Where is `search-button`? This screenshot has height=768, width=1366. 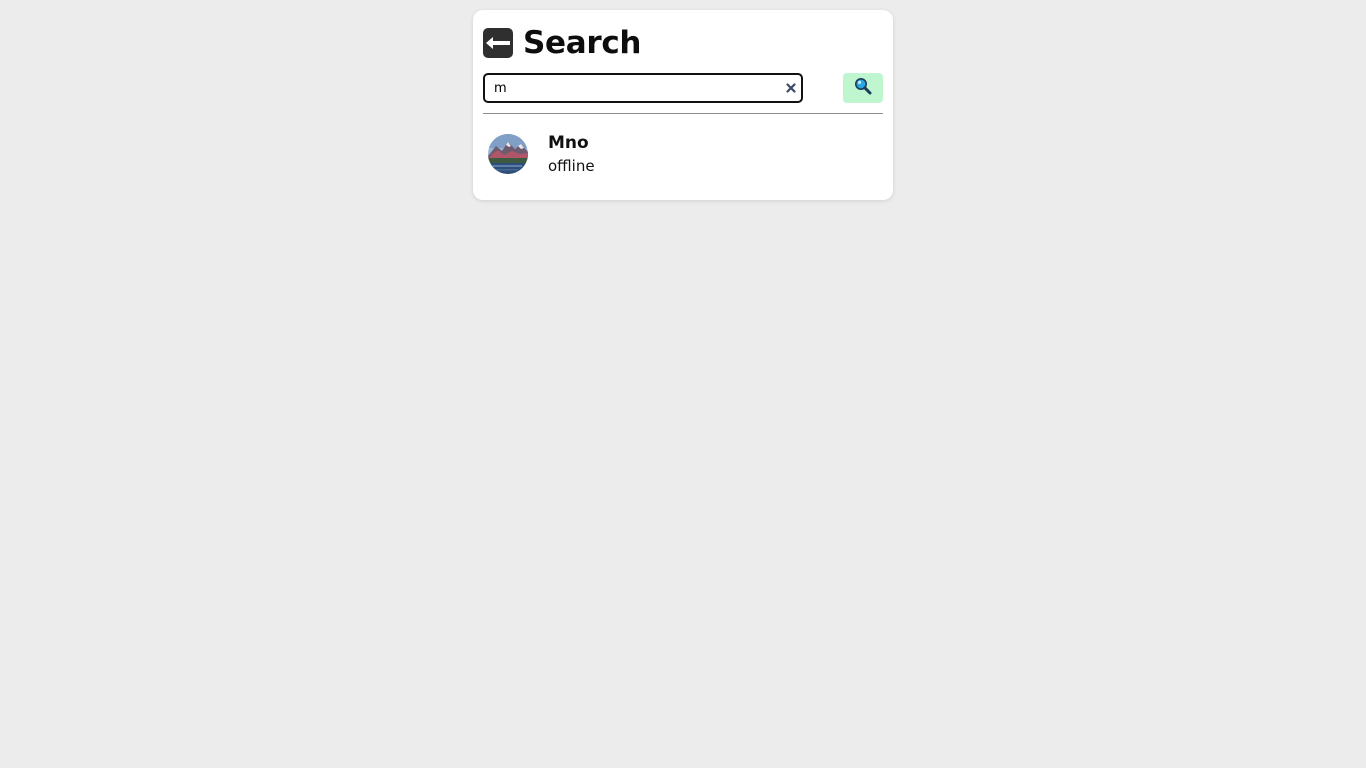 search-button is located at coordinates (863, 88).